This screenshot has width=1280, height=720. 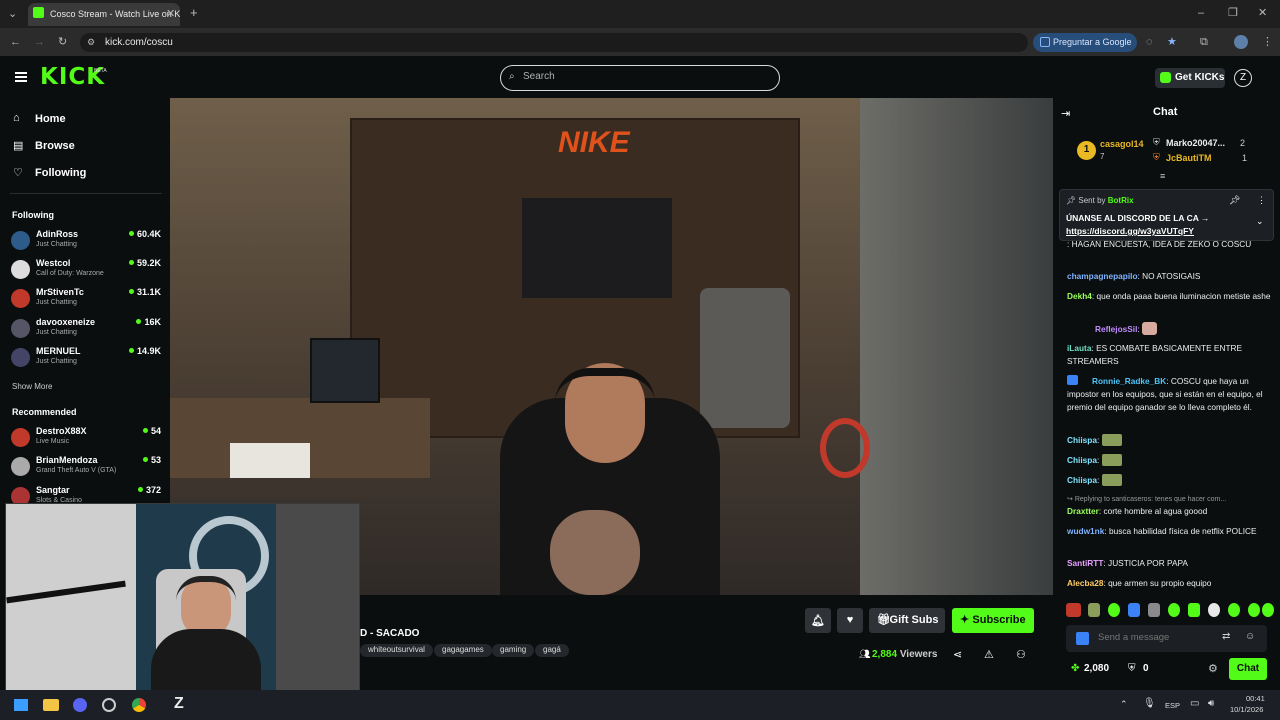 What do you see at coordinates (51, 705) in the screenshot?
I see `file-explorer-icon` at bounding box center [51, 705].